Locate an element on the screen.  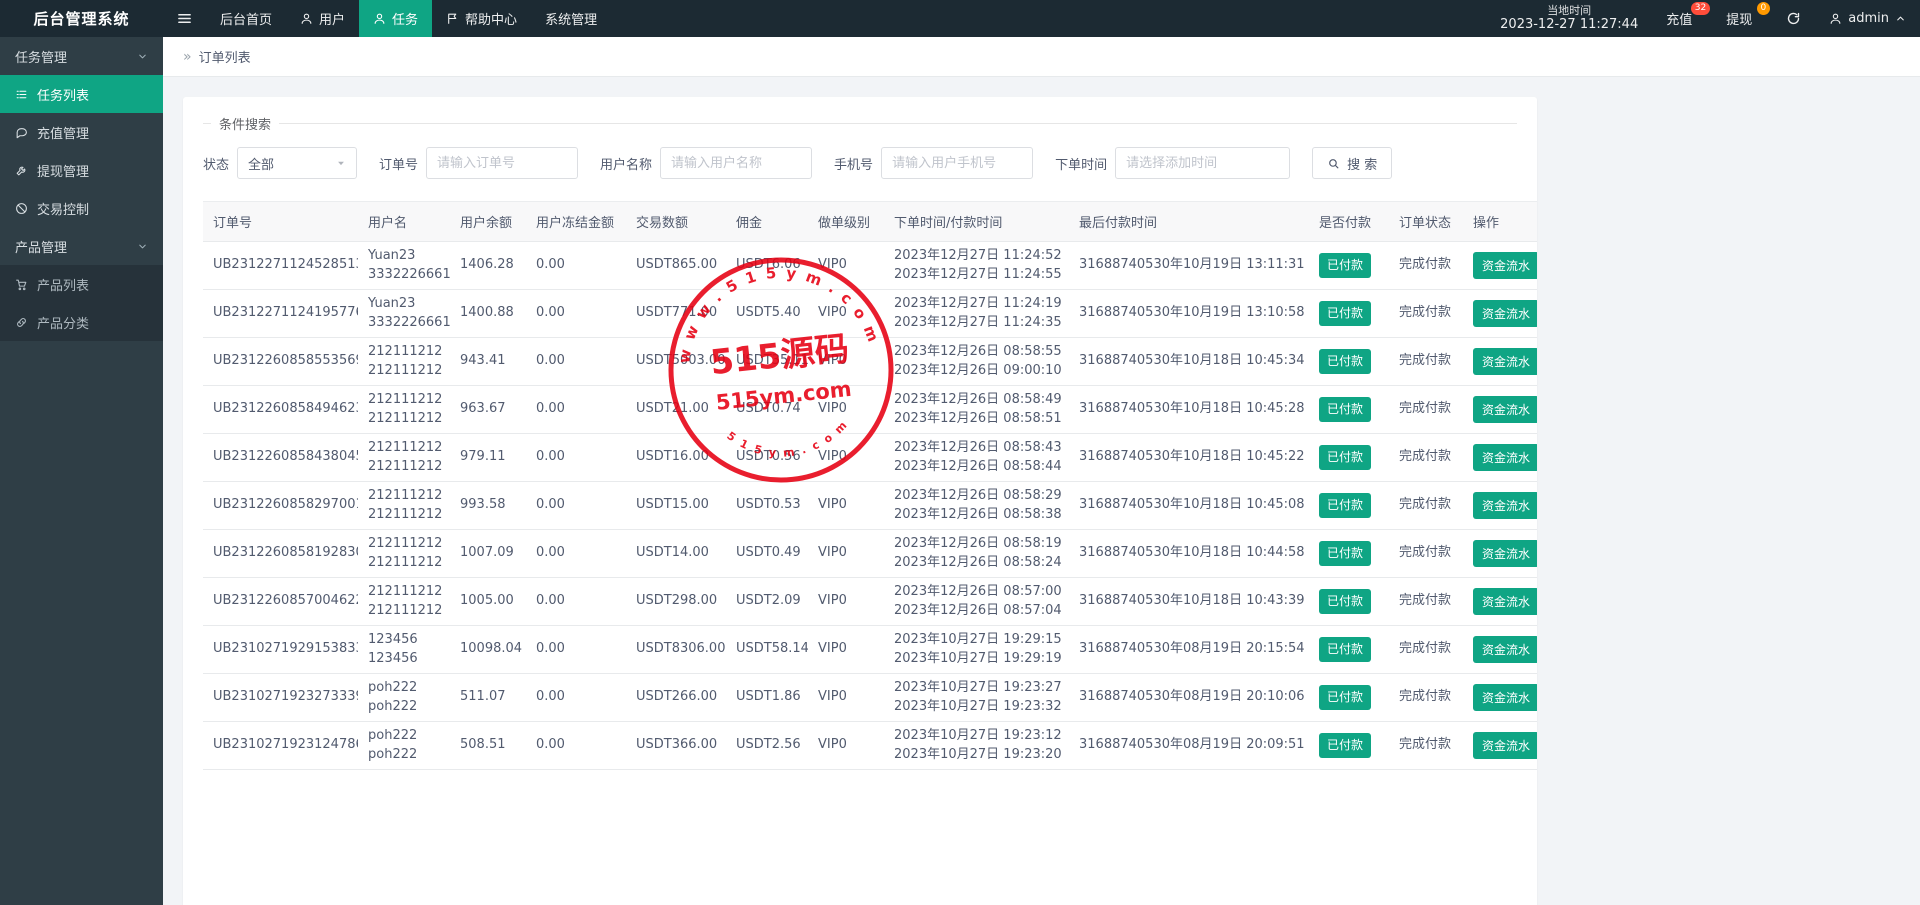
admin-username: admin is located at coordinates (1868, 18).